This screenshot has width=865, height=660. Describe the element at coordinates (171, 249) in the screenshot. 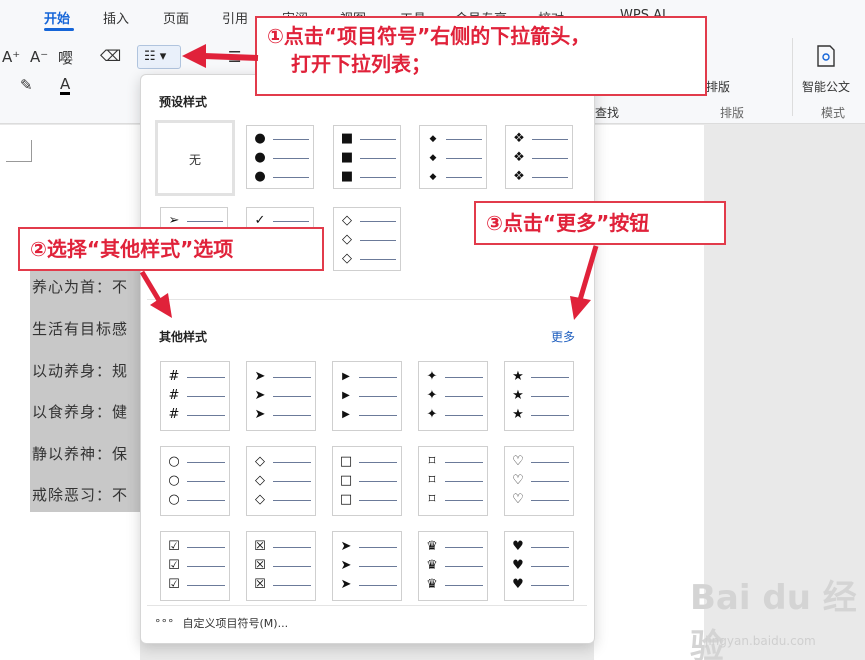

I see `step2-callout: ②选择“其他样式”选项` at that location.